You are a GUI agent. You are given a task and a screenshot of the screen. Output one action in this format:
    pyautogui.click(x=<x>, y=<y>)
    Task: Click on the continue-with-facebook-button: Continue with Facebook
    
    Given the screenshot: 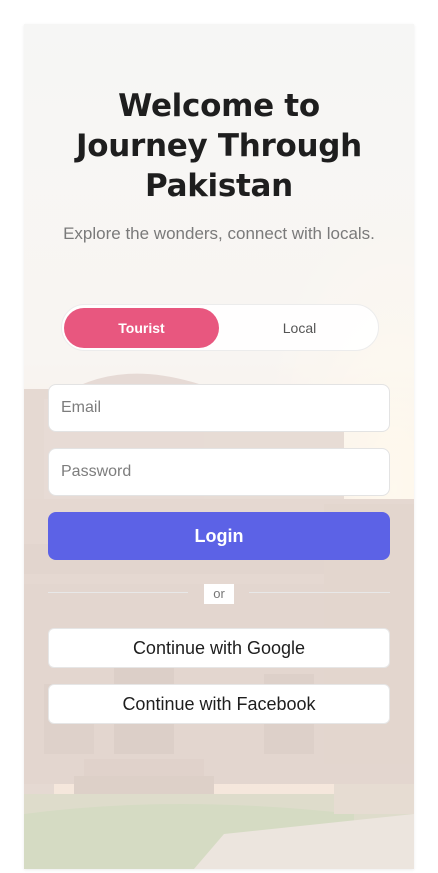 What is the action you would take?
    pyautogui.click(x=219, y=704)
    